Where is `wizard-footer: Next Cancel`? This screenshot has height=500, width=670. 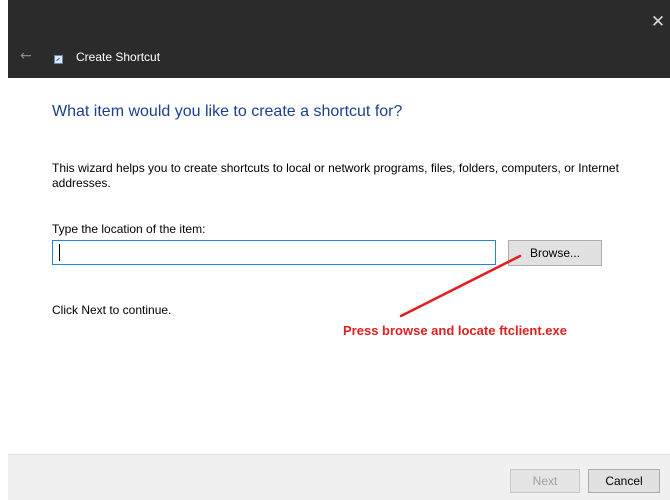
wizard-footer: Next Cancel is located at coordinates (339, 477).